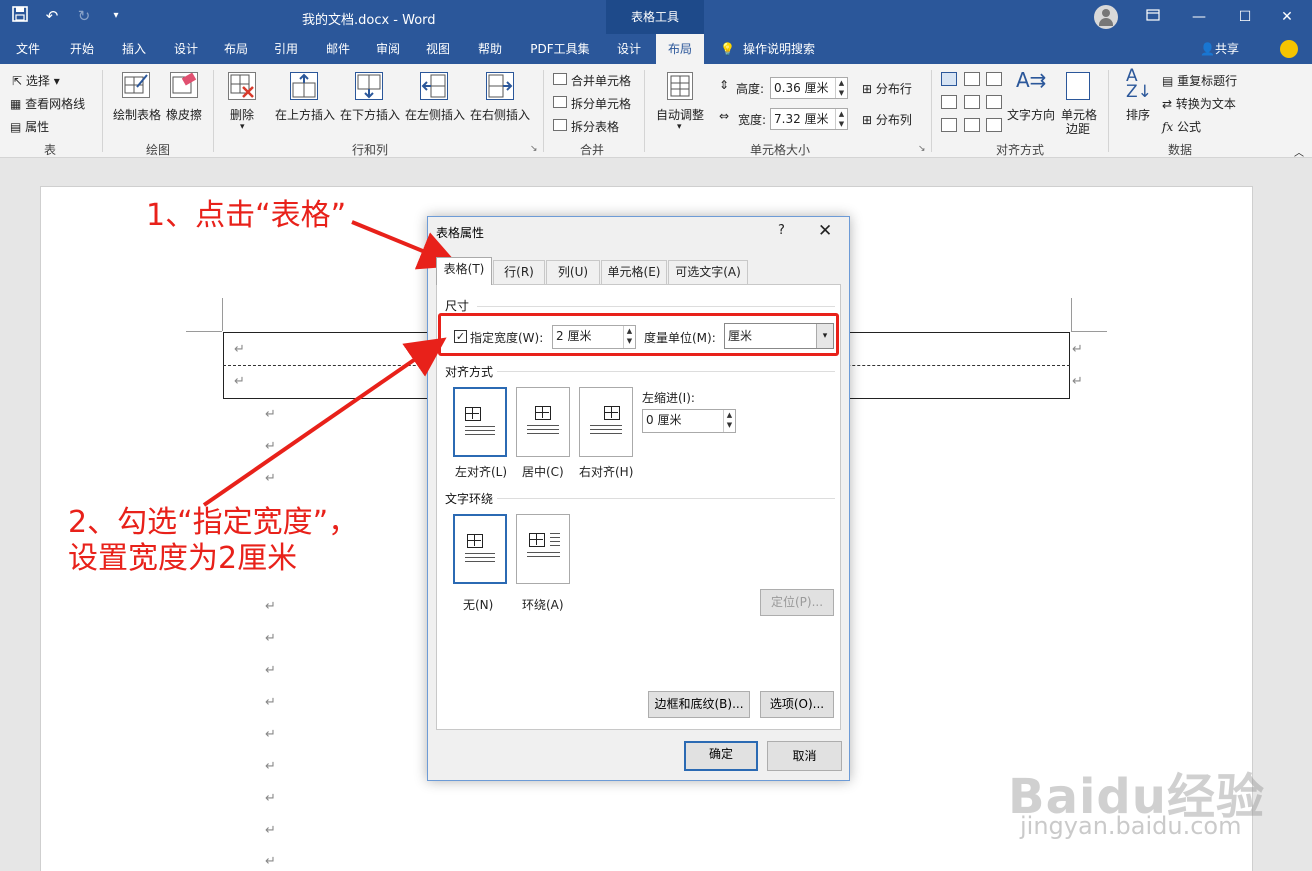 The width and height of the screenshot is (1312, 871). Describe the element at coordinates (679, 127) in the screenshot. I see `autofit-dropdown-icon: ▾` at that location.